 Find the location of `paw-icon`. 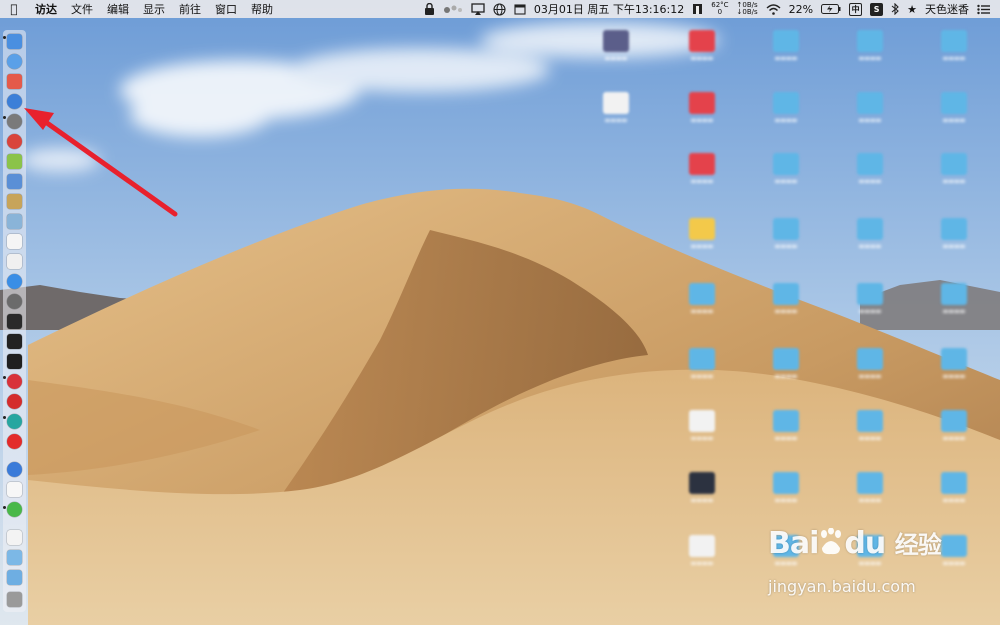

paw-icon is located at coordinates (831, 541).